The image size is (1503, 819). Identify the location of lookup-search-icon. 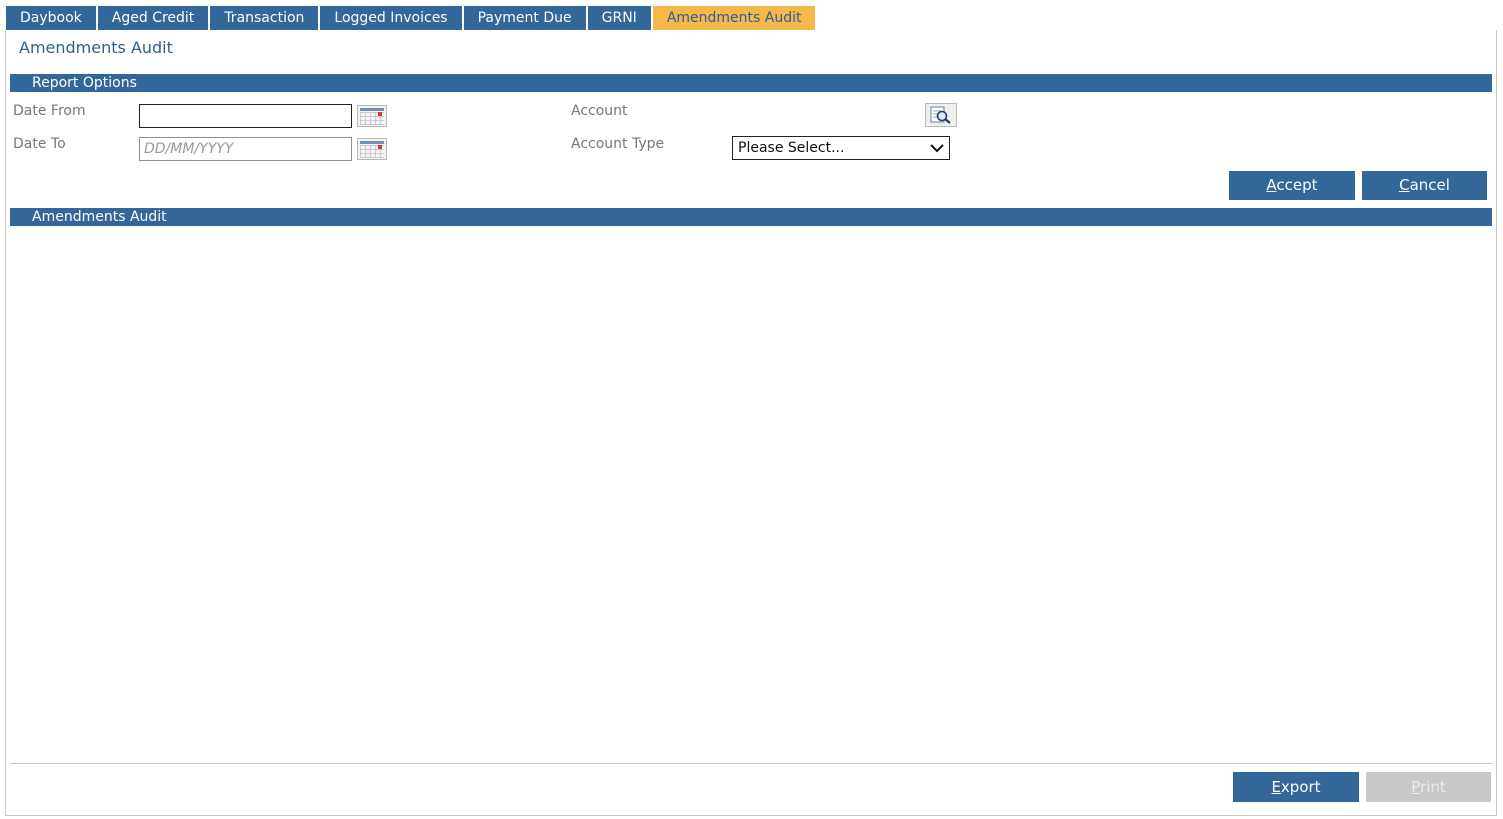
(940, 115).